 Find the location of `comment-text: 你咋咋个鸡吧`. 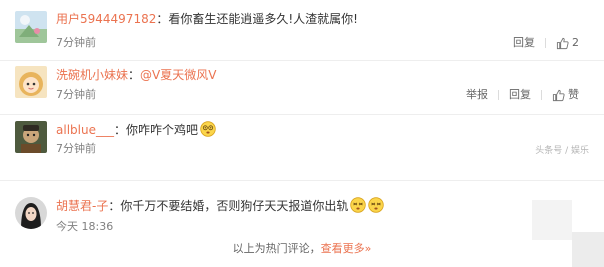

comment-text: 你咋咋个鸡吧 is located at coordinates (161, 130).